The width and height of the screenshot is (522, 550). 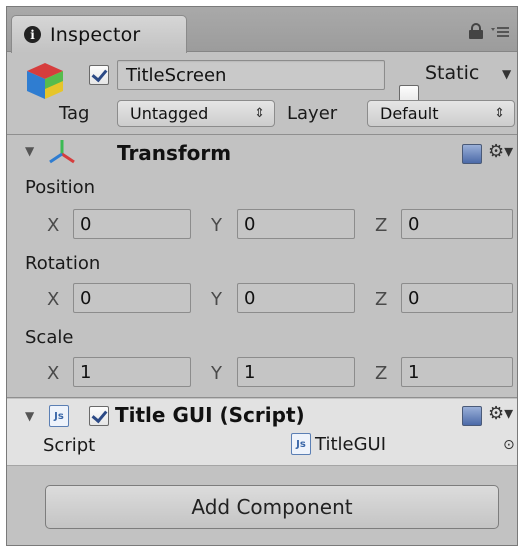 I want to click on transform-title: Transform, so click(x=174, y=153).